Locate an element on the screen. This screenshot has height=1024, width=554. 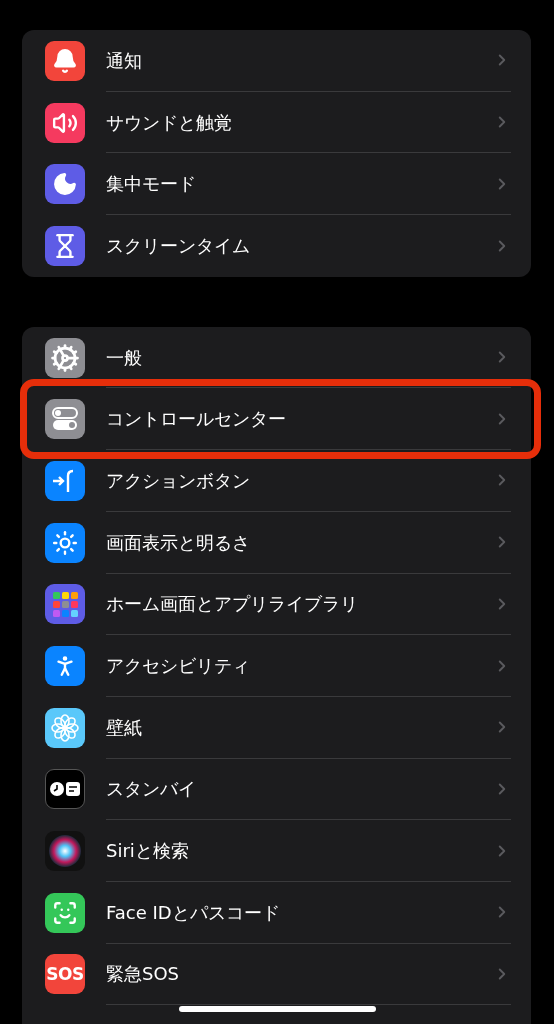
row-label: 通知 is located at coordinates (124, 60).